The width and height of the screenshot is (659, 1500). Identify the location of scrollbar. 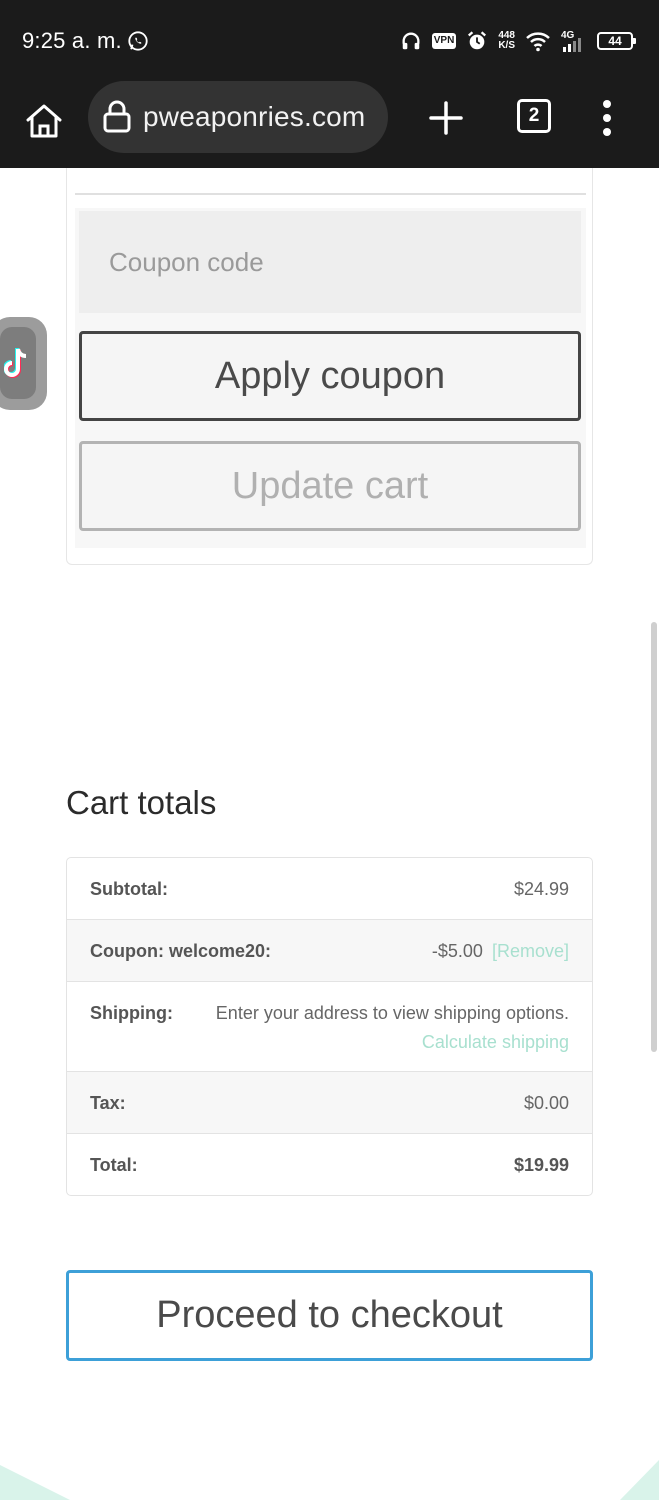
(654, 837).